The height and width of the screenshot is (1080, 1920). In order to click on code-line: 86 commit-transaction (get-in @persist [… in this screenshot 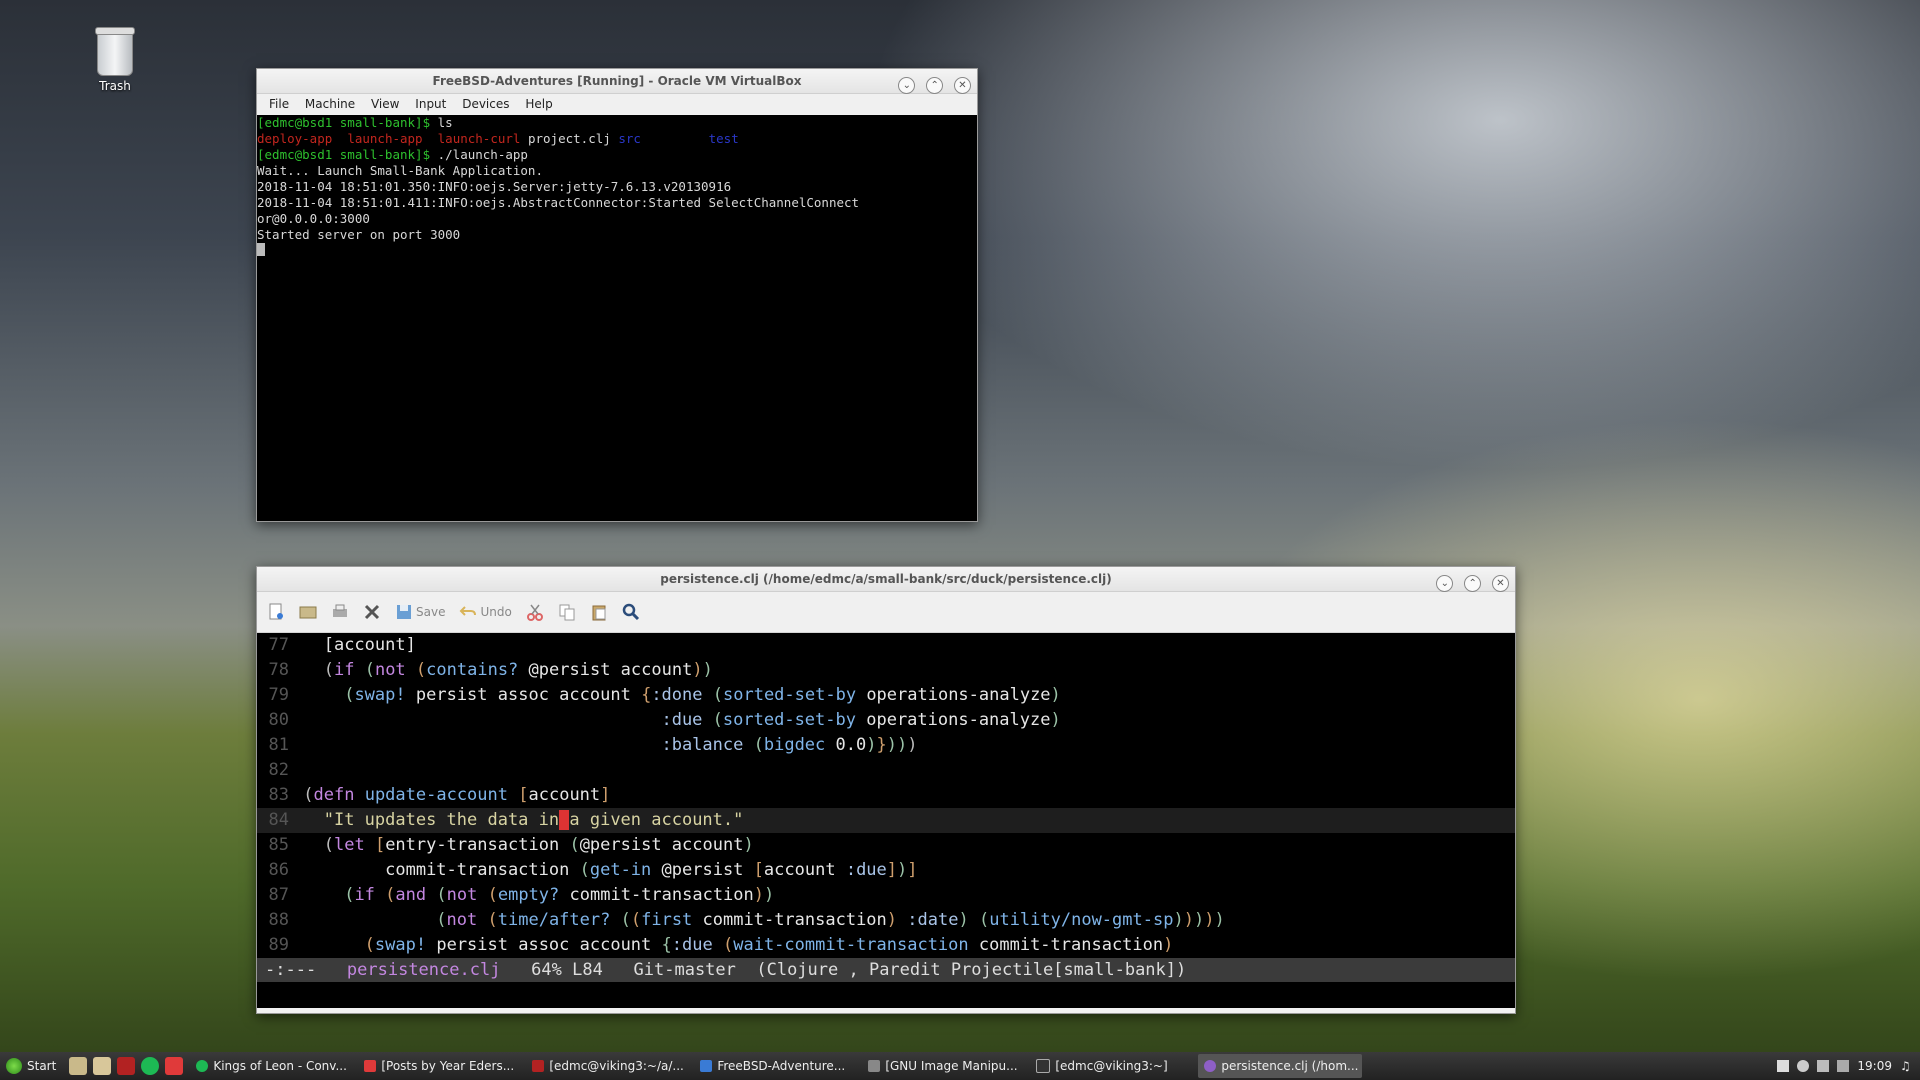, I will do `click(593, 870)`.